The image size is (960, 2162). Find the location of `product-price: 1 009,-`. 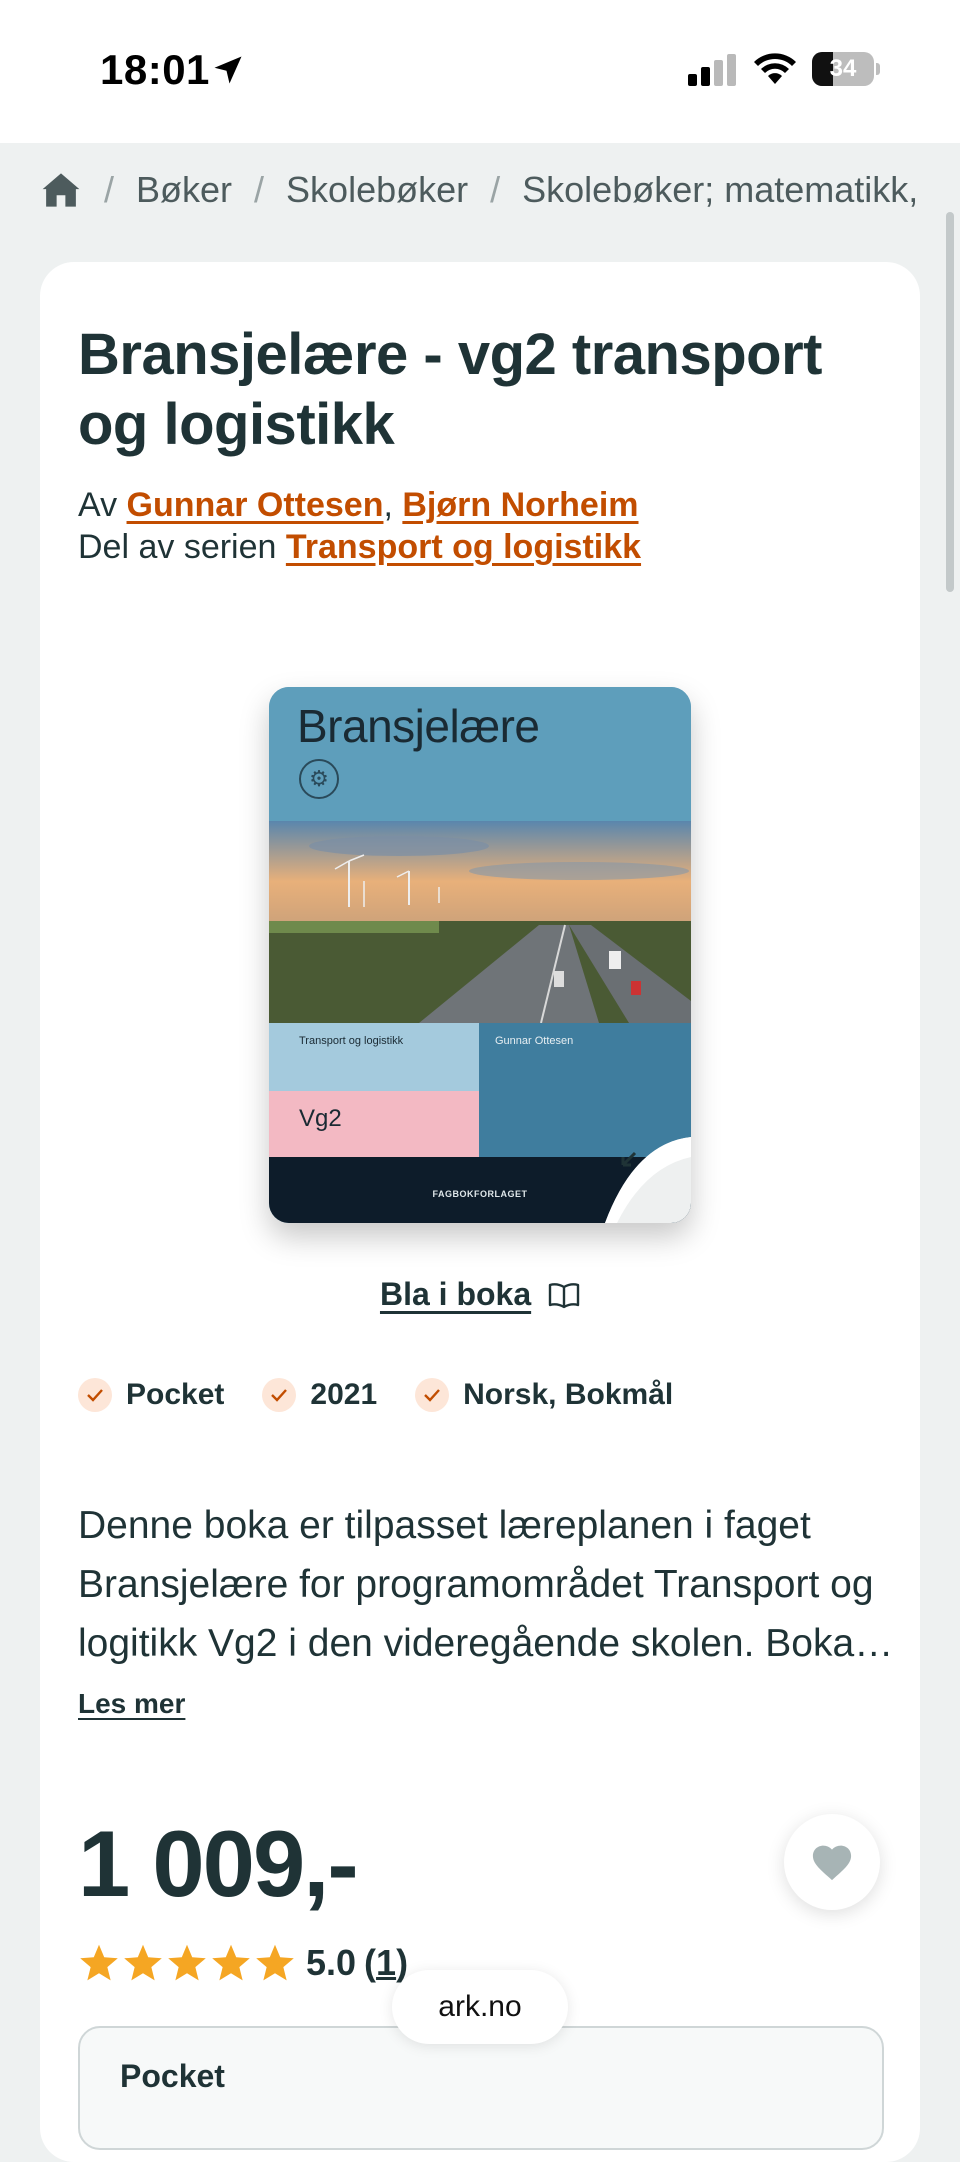

product-price: 1 009,- is located at coordinates (218, 1863).